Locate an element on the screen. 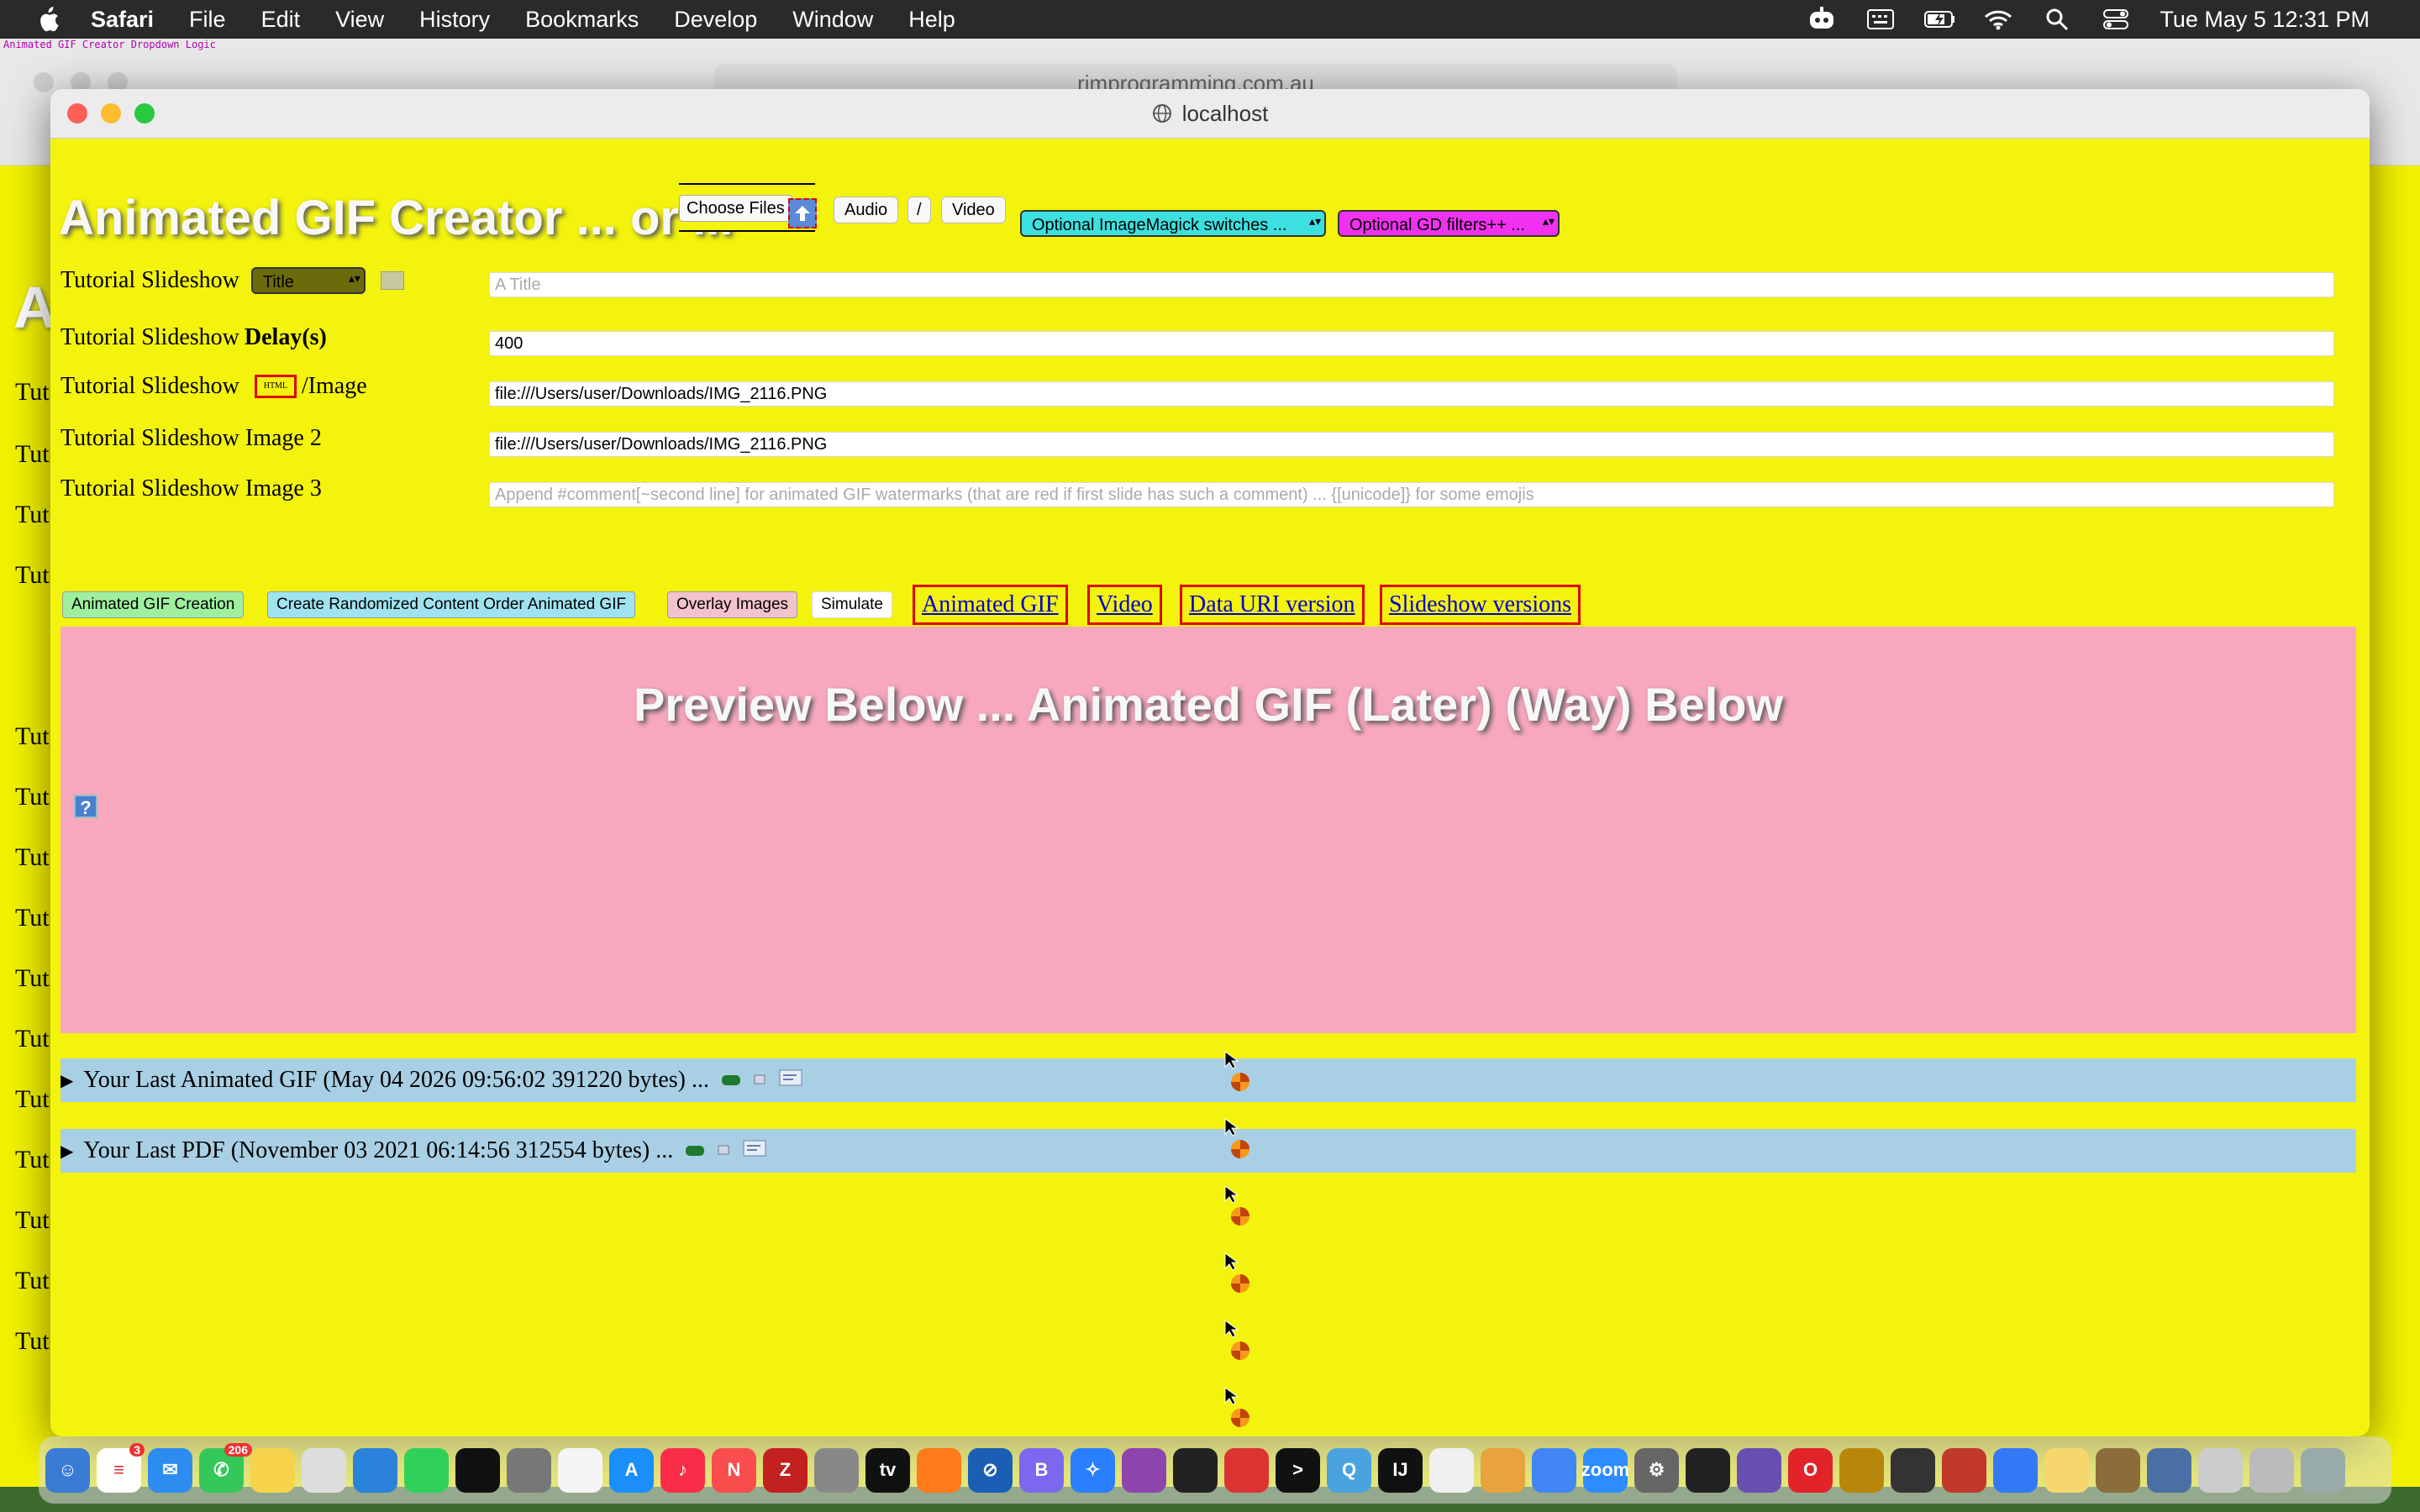 The width and height of the screenshot is (2420, 1512). menu-view: View is located at coordinates (359, 20).